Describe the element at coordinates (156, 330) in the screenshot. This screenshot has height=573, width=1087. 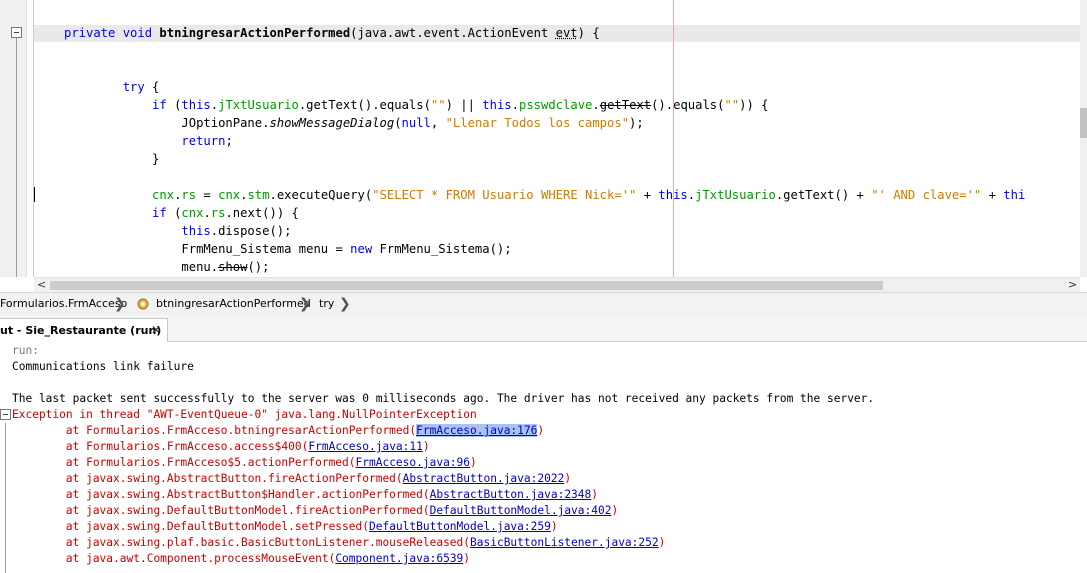
I see `close-icon: ✕` at that location.